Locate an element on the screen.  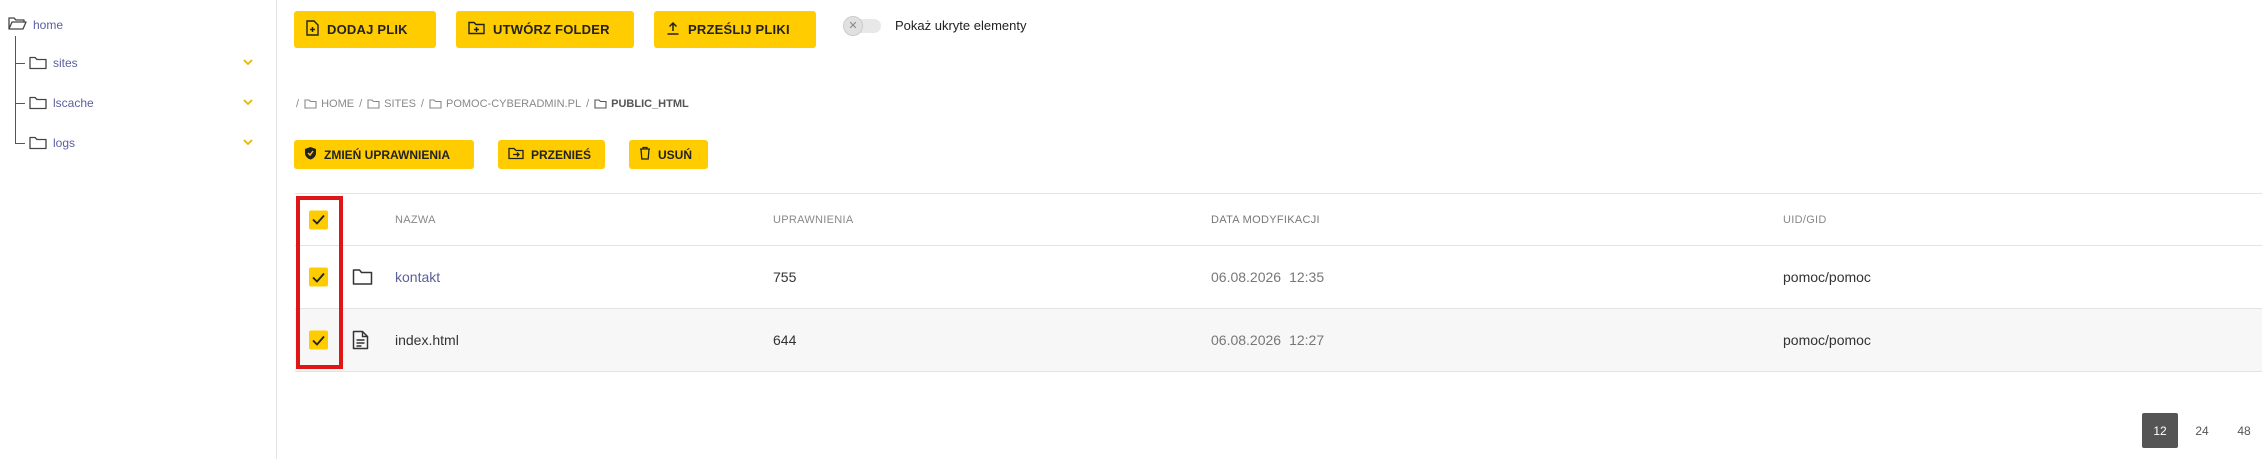
create-folder-button: UTWÓRZ FOLDER is located at coordinates (545, 29).